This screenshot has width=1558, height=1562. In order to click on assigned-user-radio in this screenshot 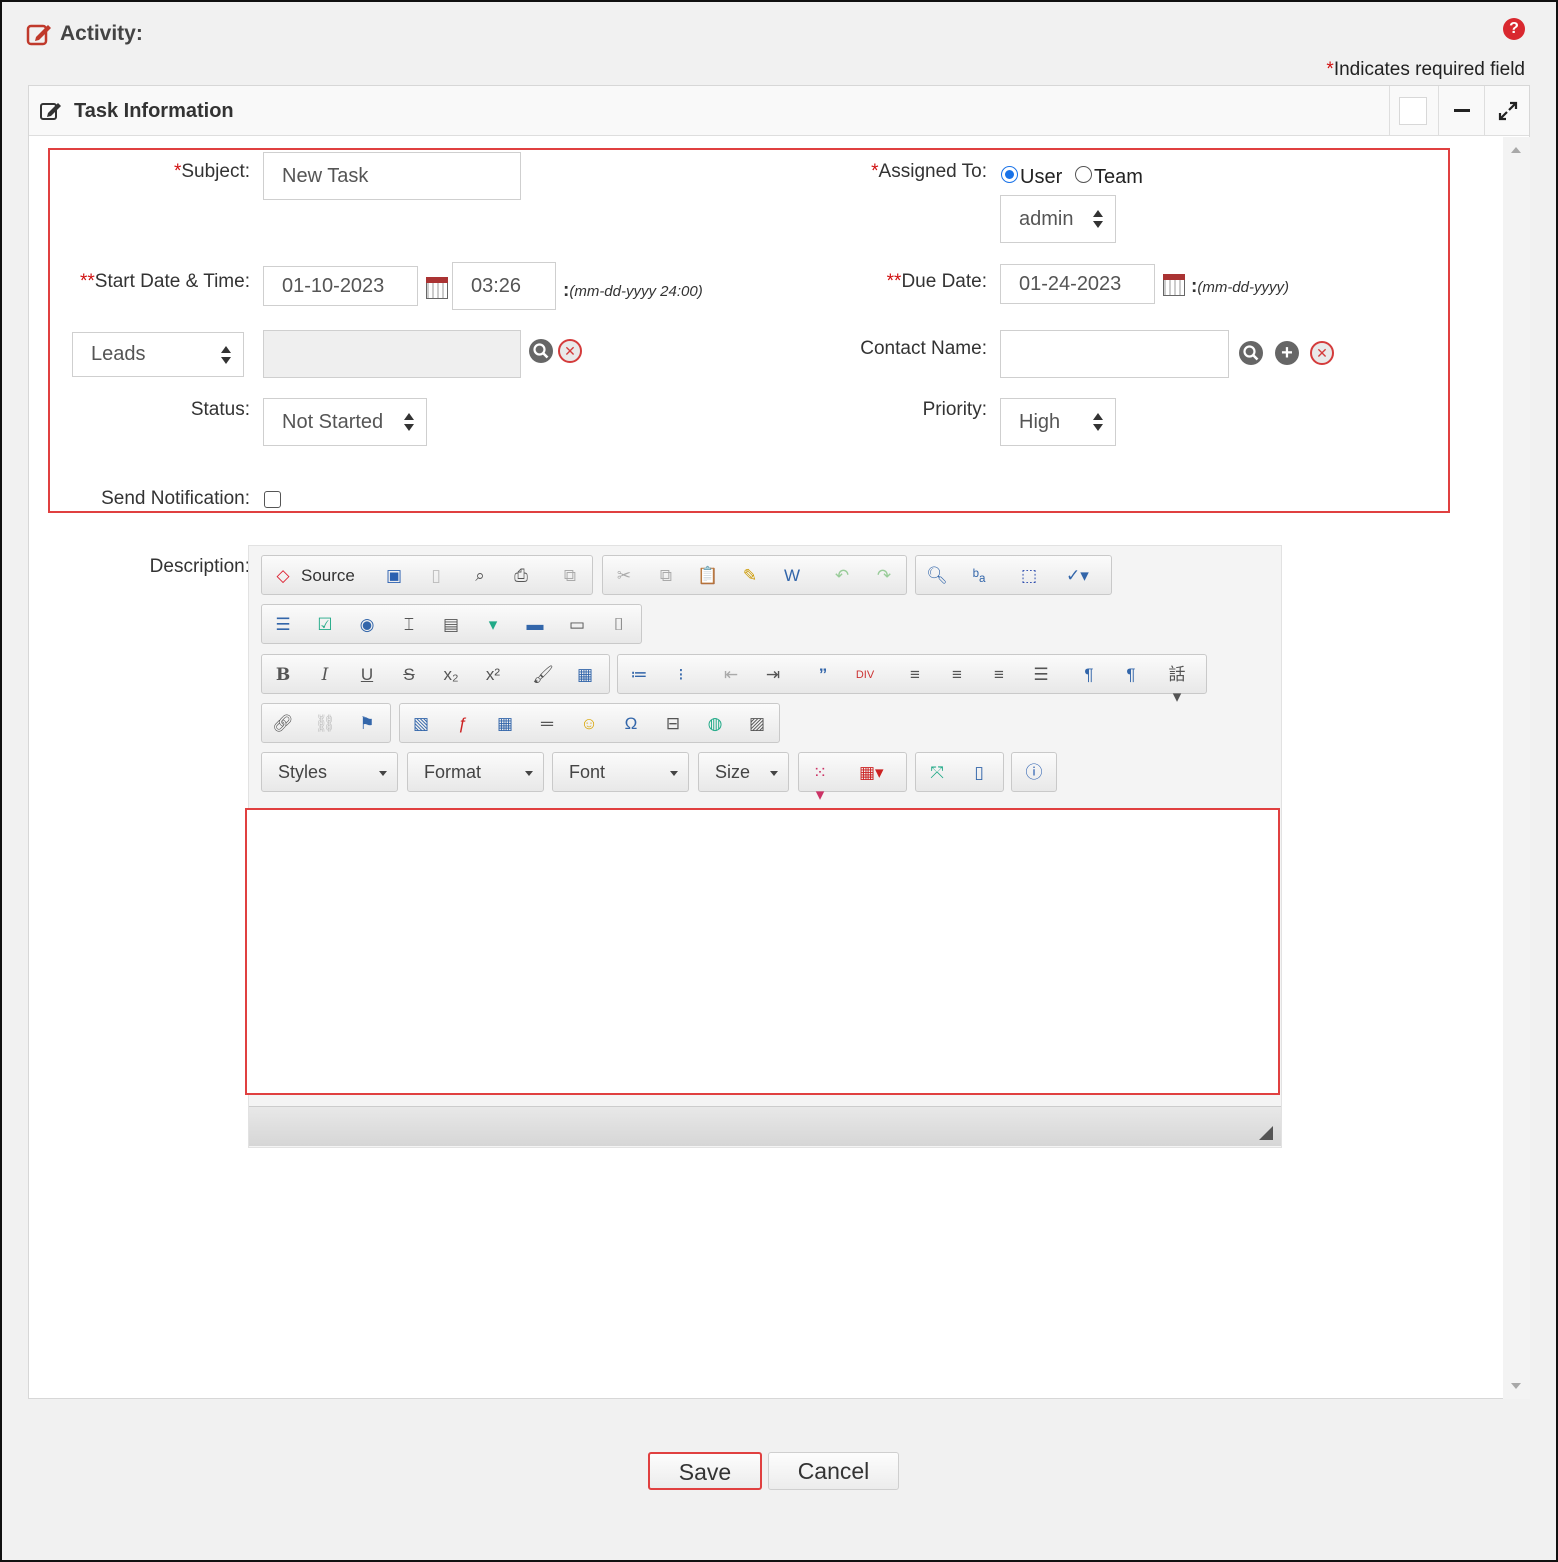, I will do `click(1009, 174)`.